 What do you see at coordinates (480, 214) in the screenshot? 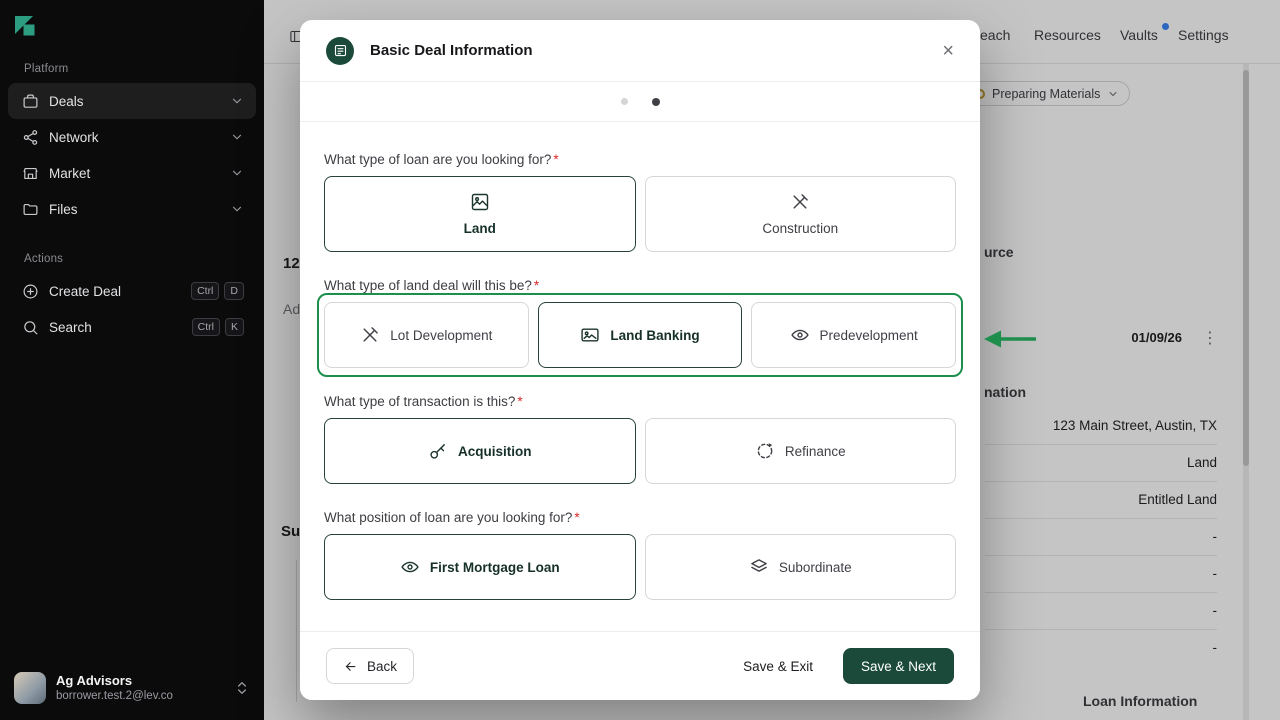
I see `option-land: Land` at bounding box center [480, 214].